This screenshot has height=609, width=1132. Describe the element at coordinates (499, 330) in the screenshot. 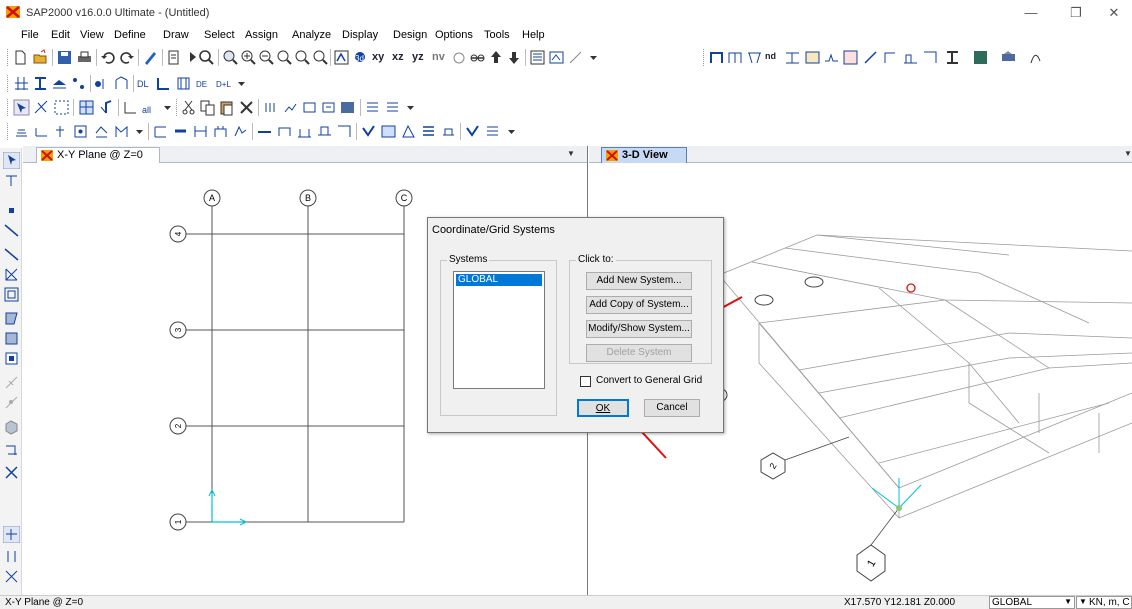

I see `systems-list: GLOBAL` at that location.